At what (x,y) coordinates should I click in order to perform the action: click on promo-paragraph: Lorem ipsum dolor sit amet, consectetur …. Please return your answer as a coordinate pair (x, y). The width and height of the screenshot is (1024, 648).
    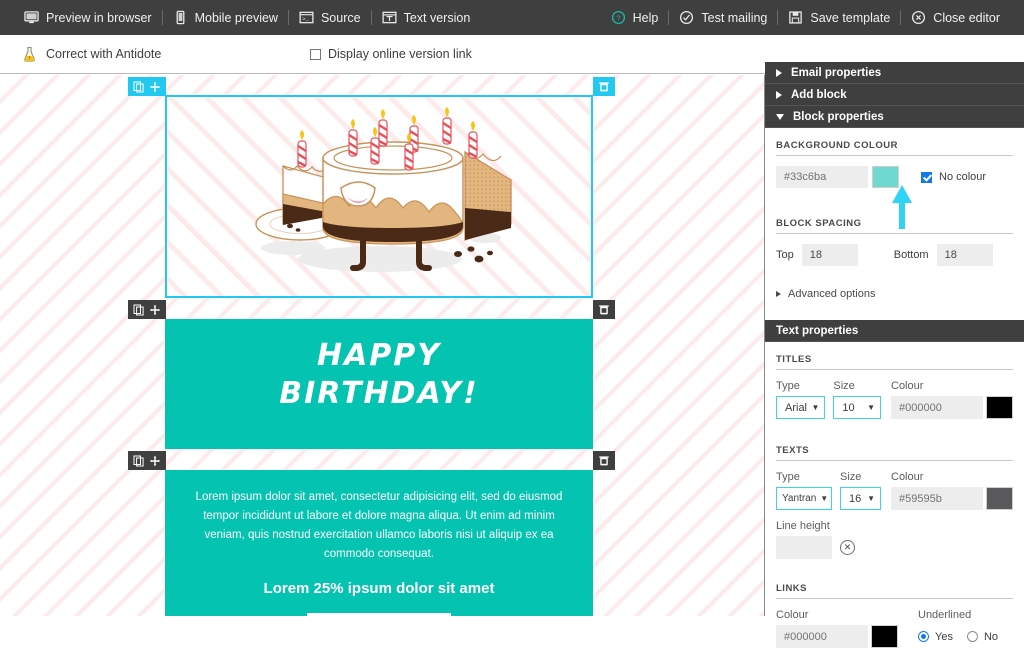
    Looking at the image, I should click on (379, 525).